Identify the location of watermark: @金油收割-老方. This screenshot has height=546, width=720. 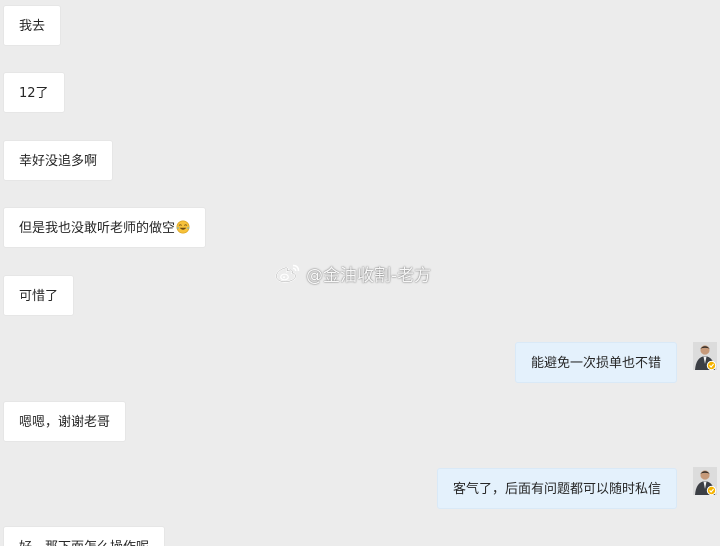
(353, 273).